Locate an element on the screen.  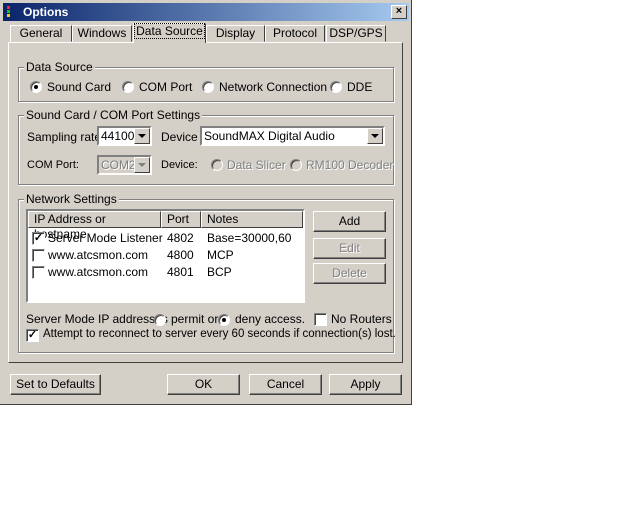
radio-data-slicer-label: Data Slicer is located at coordinates (256, 165).